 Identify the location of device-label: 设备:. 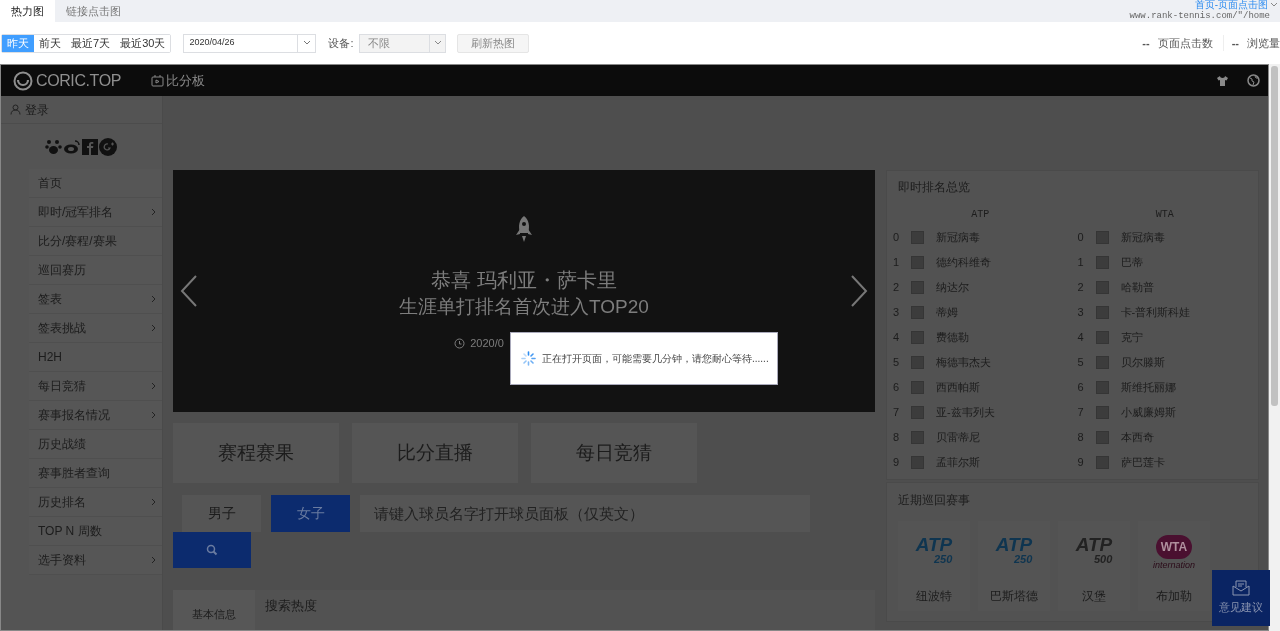
(341, 43).